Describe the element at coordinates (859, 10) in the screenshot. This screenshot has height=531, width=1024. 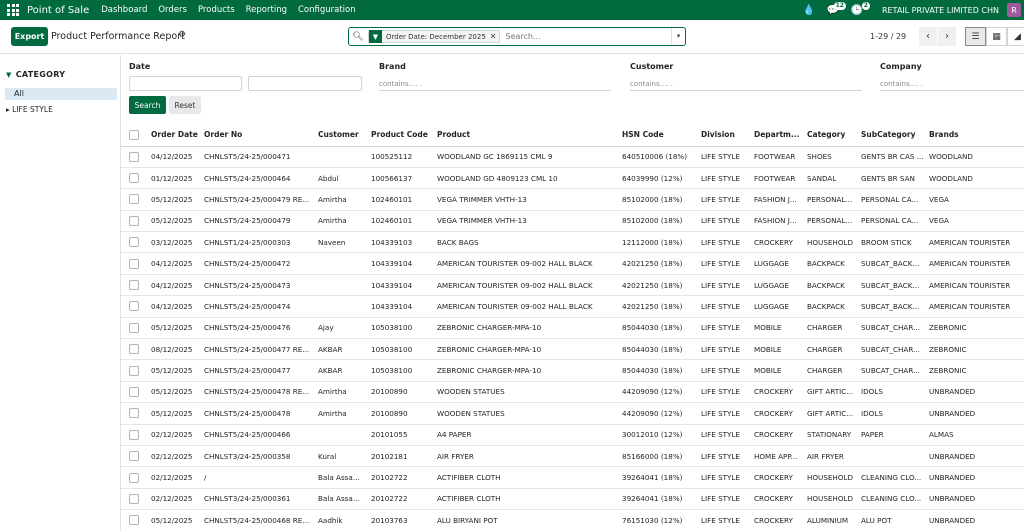
I see `activity-clock-icon: 🕒 2` at that location.